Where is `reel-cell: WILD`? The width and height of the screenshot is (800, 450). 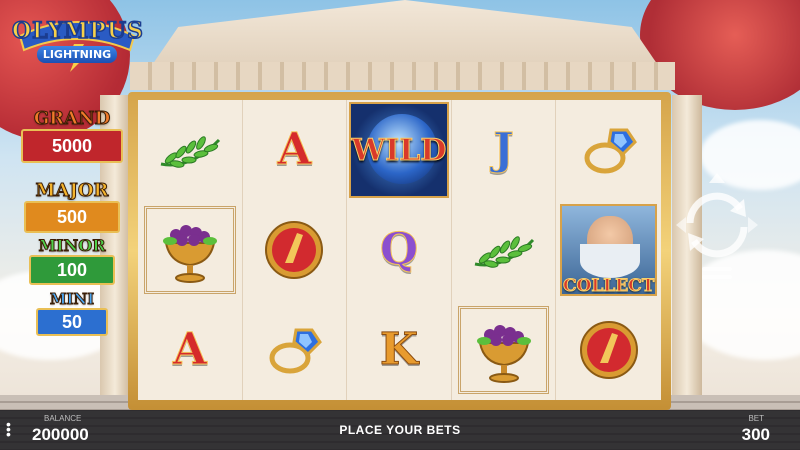 reel-cell: WILD is located at coordinates (399, 150).